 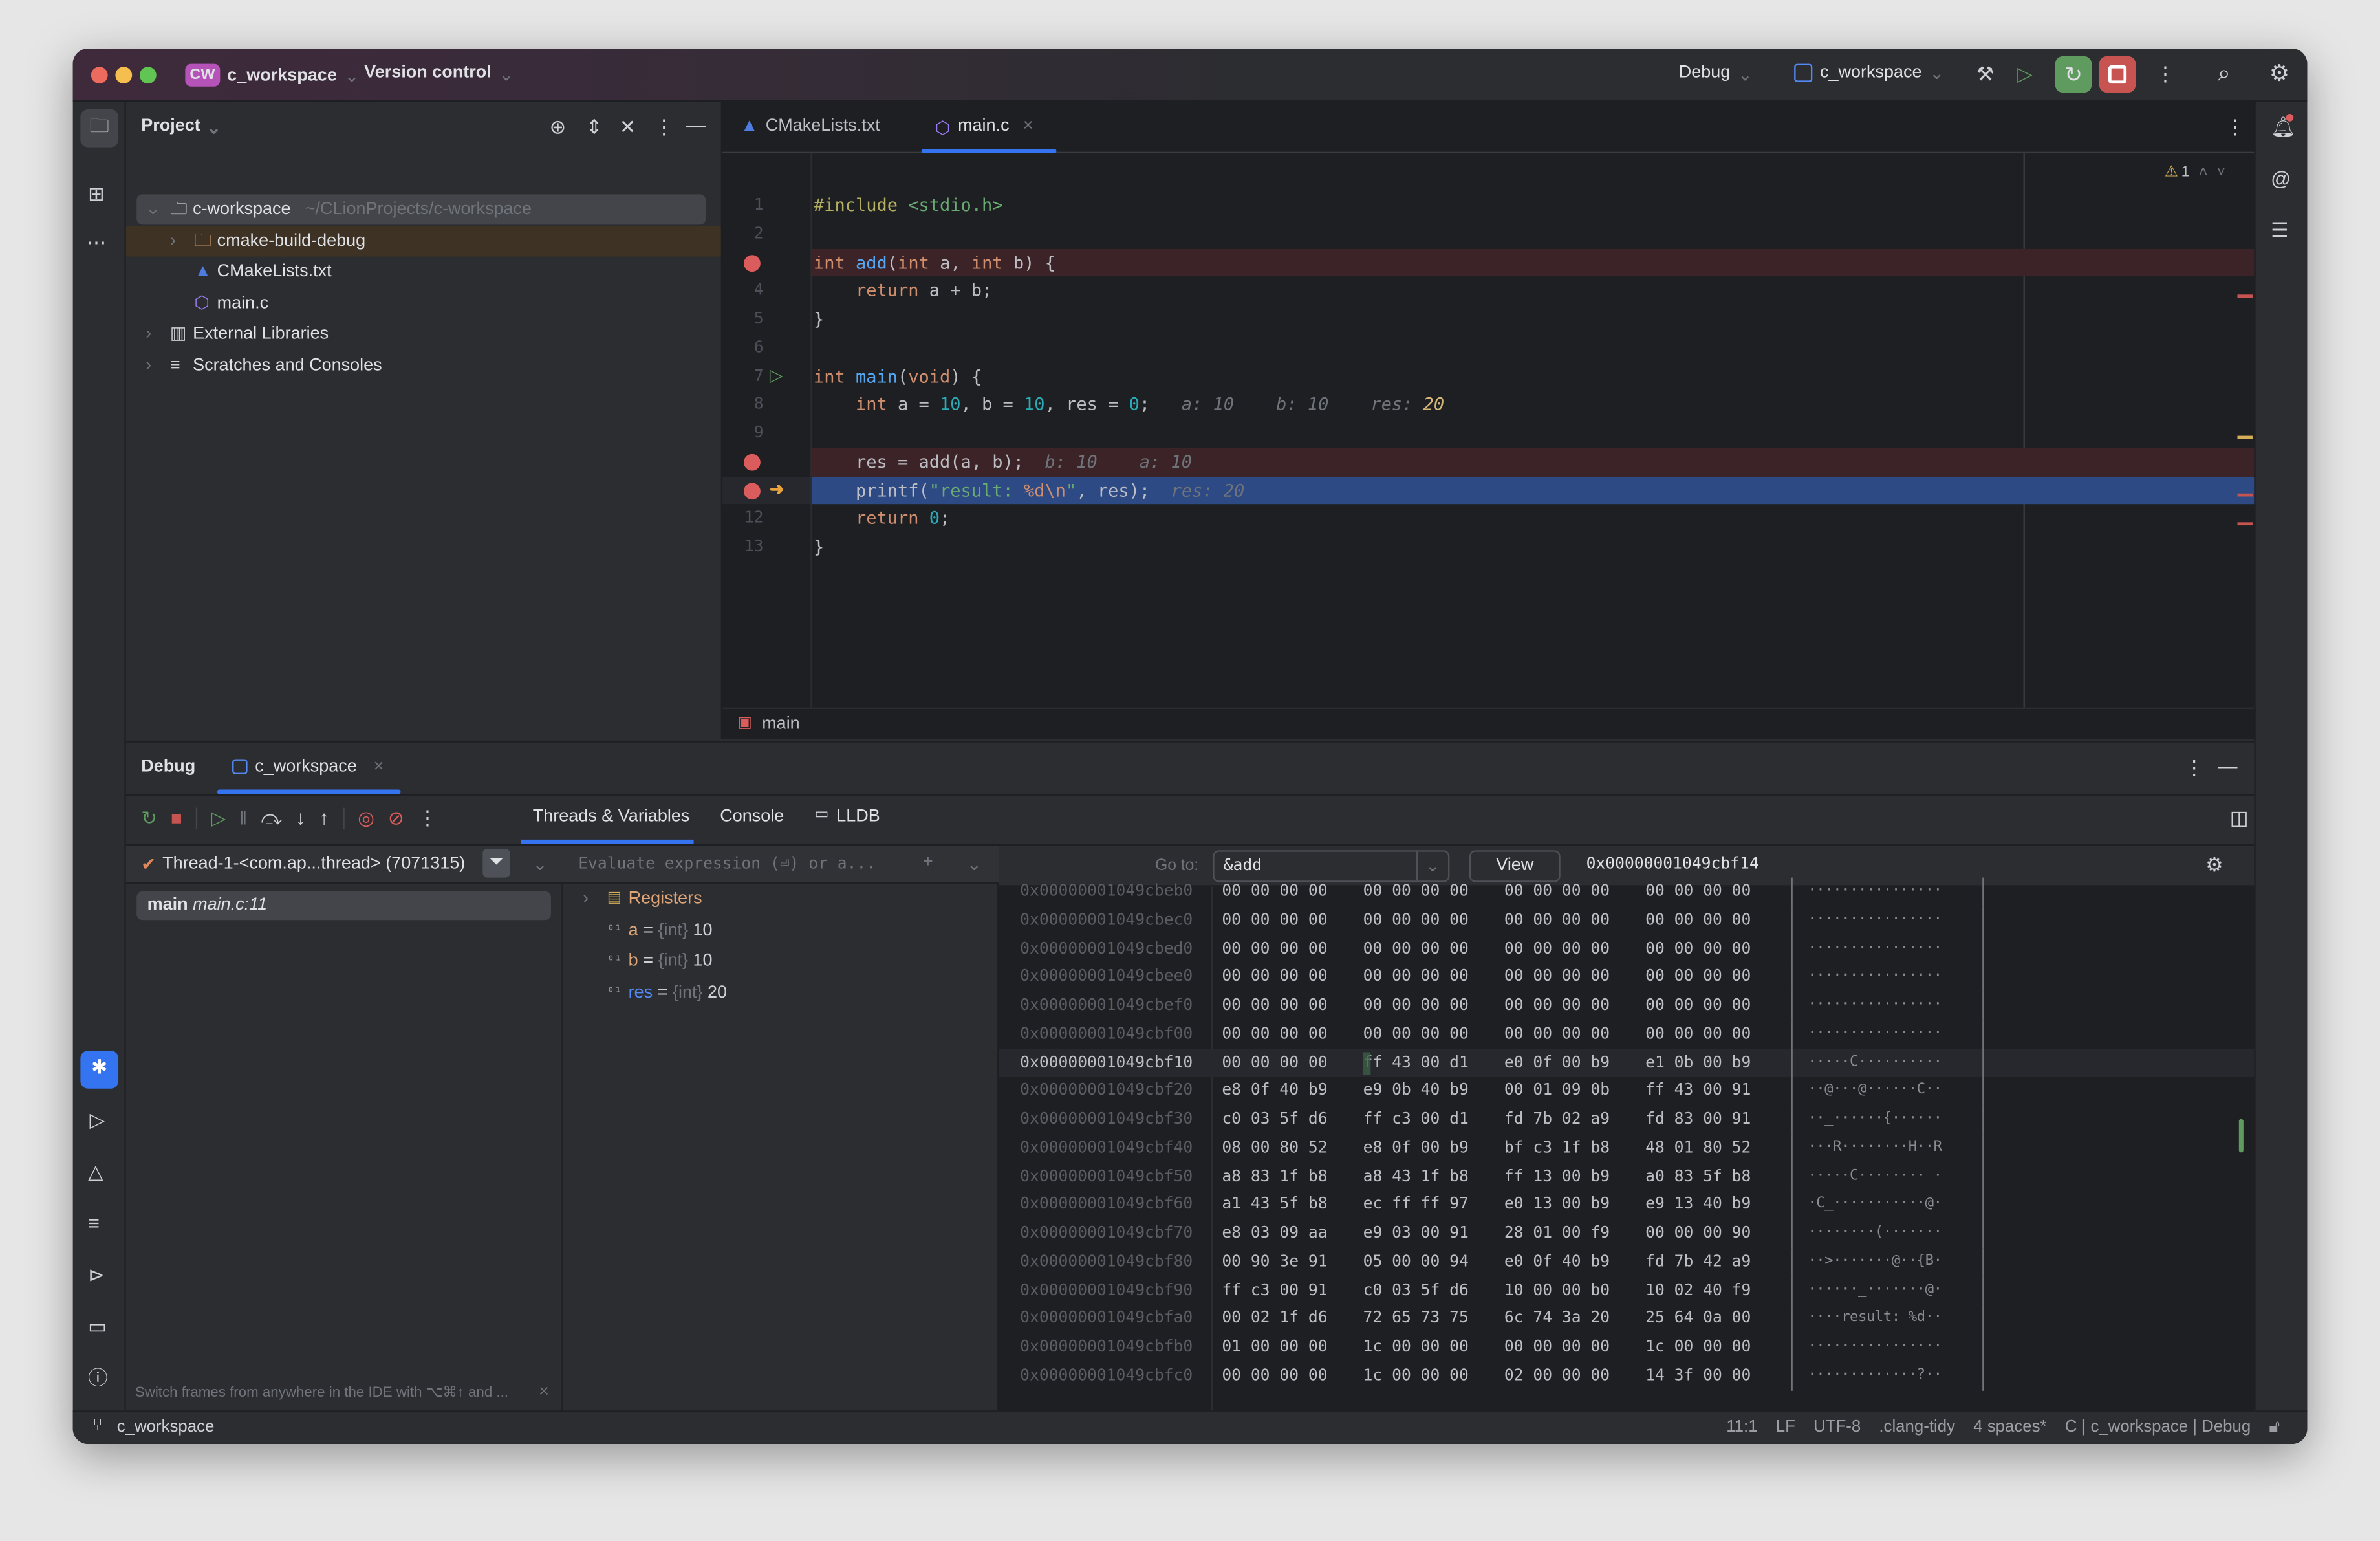 What do you see at coordinates (1557, 1177) in the screenshot?
I see `memory-hex-group: ff 13 00 b9` at bounding box center [1557, 1177].